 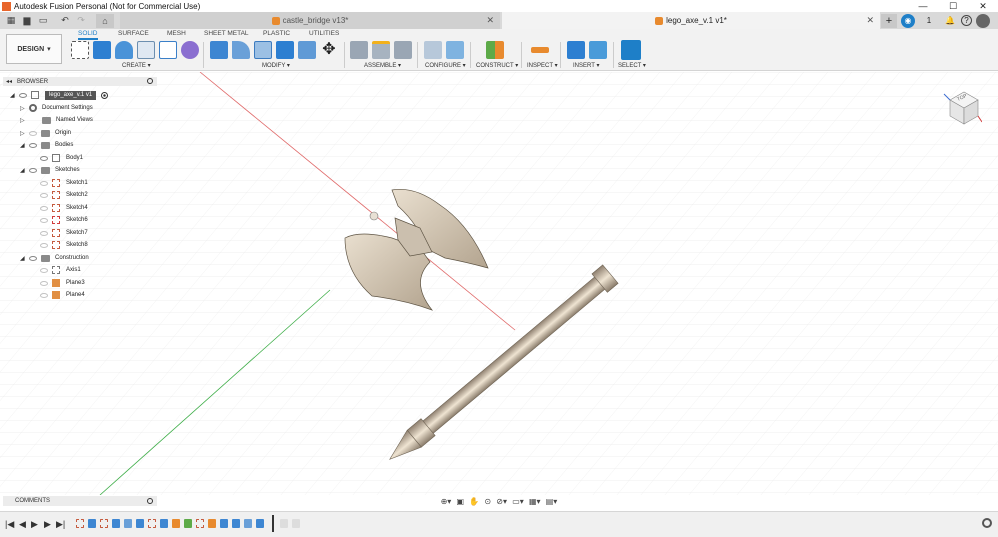 What do you see at coordinates (983, 6) in the screenshot?
I see `close-window-button: ✕` at bounding box center [983, 6].